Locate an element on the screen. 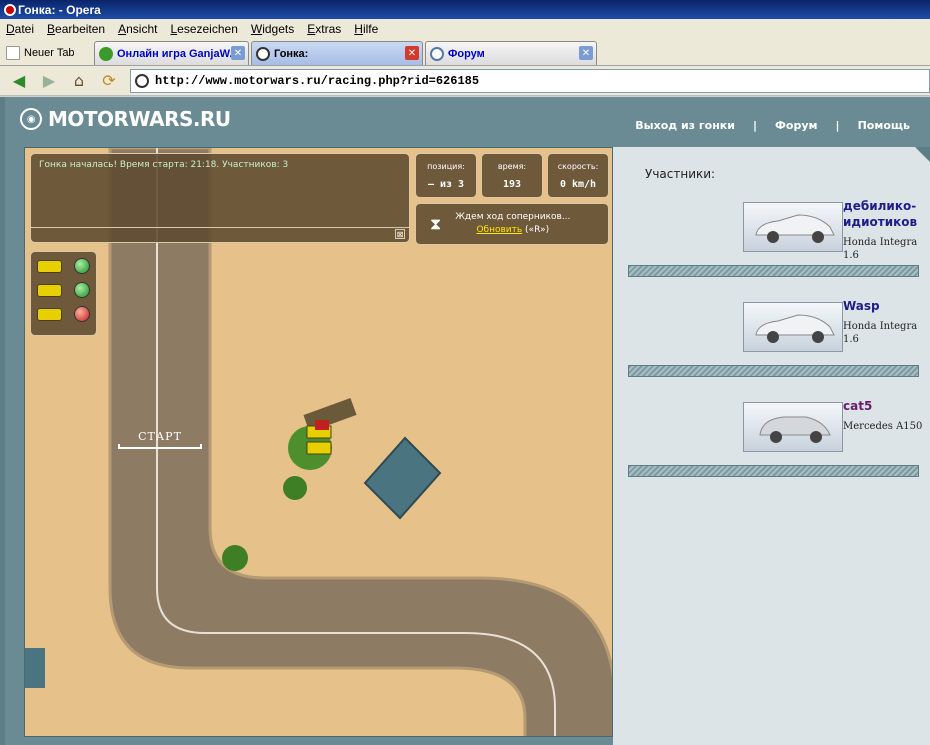 The image size is (930, 745). menu-ansicht: Ansicht is located at coordinates (138, 29).